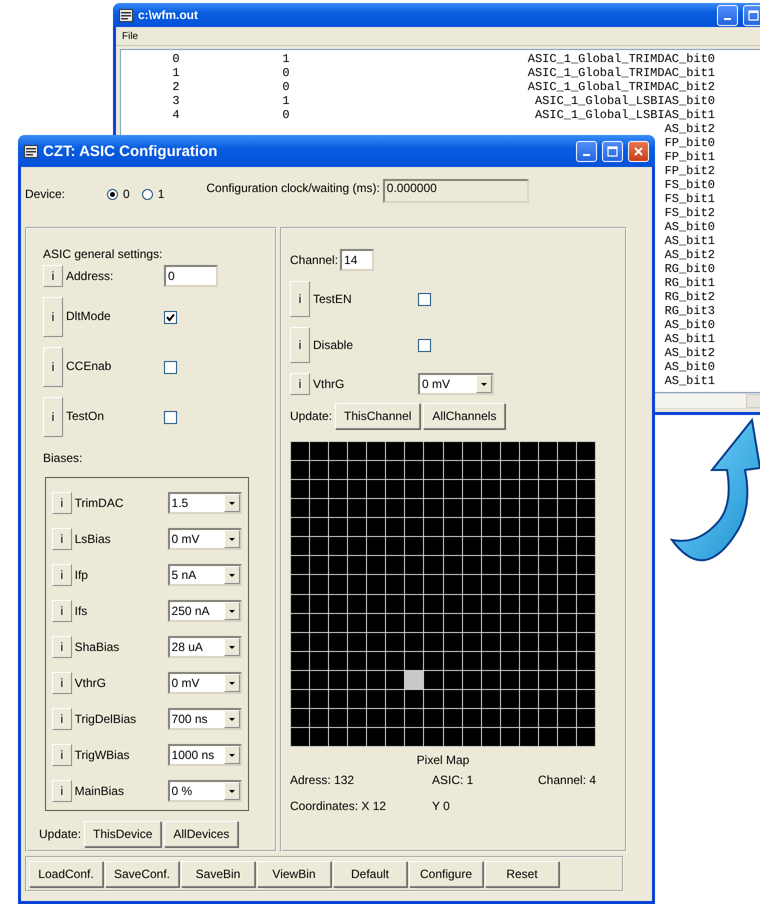  What do you see at coordinates (123, 834) in the screenshot?
I see `update-button: ThisDevice` at bounding box center [123, 834].